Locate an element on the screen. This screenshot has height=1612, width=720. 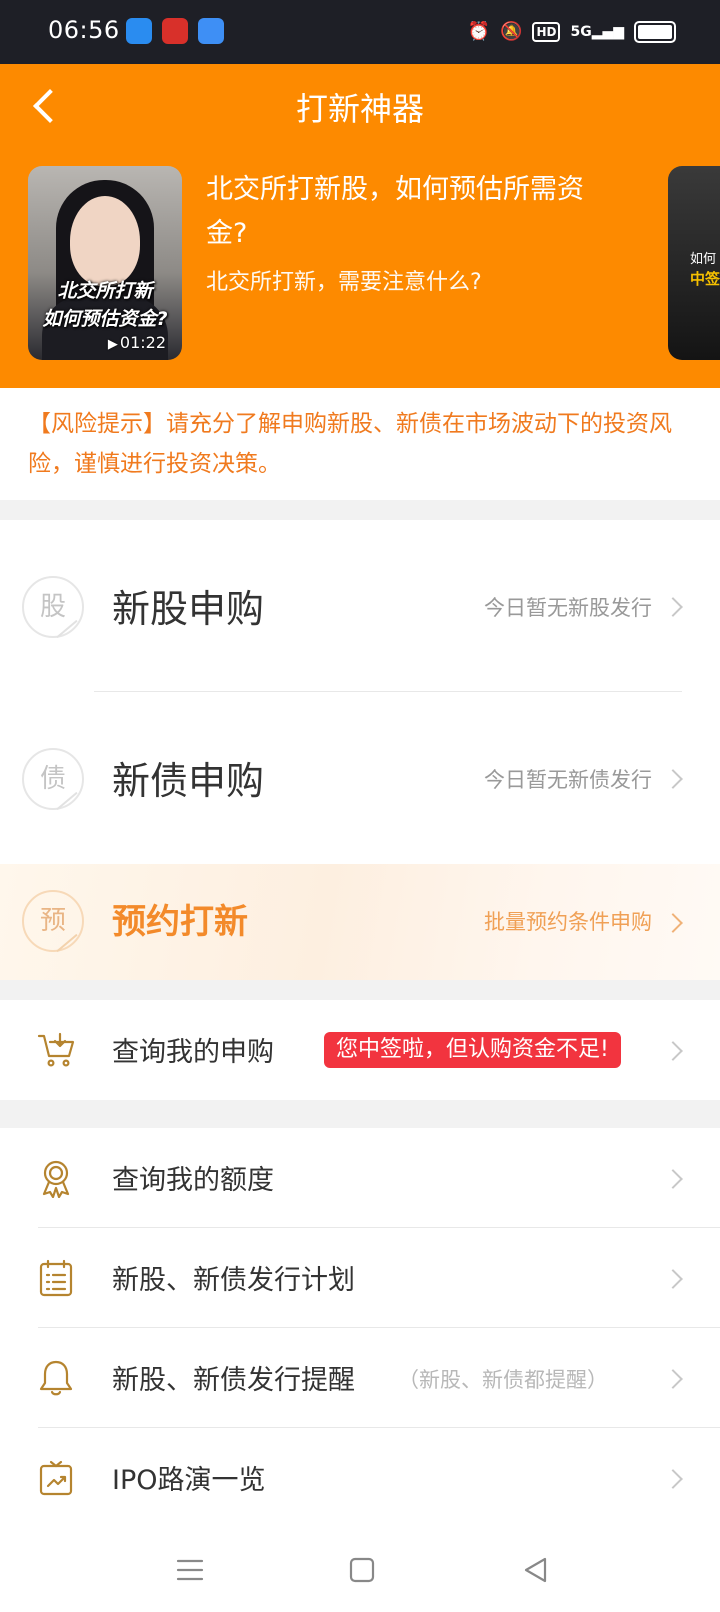
presenter-face is located at coordinates (105, 241).